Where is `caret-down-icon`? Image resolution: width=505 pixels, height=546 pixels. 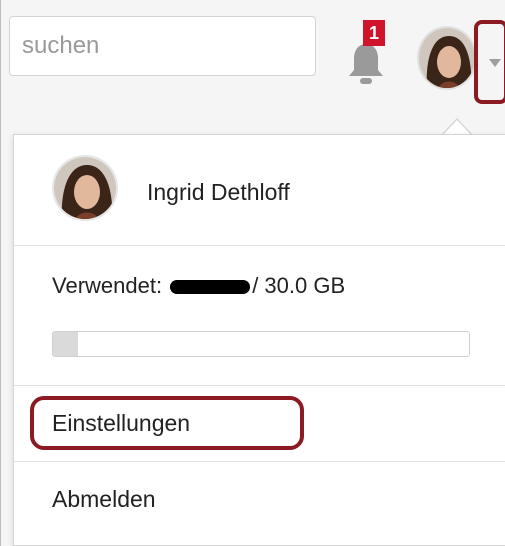
caret-down-icon is located at coordinates (495, 63).